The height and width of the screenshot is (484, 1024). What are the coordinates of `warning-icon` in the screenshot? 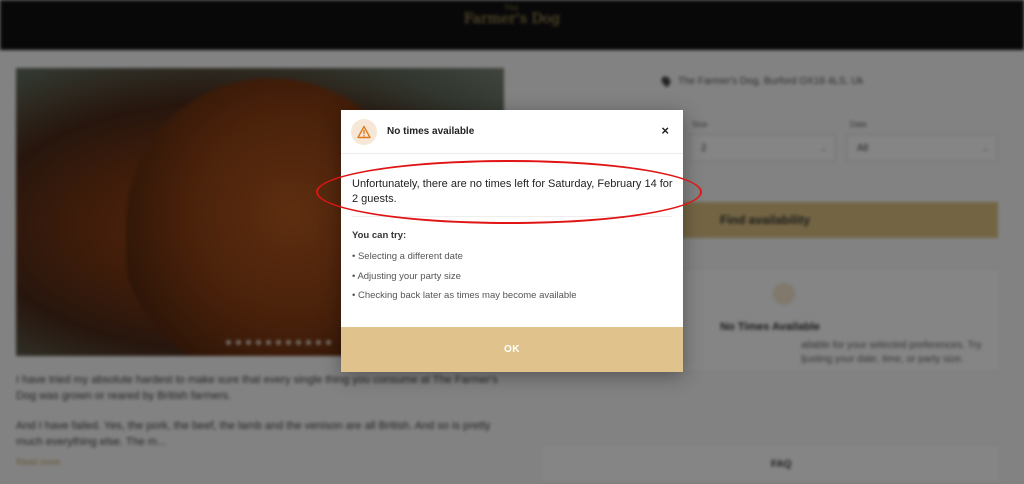 It's located at (364, 132).